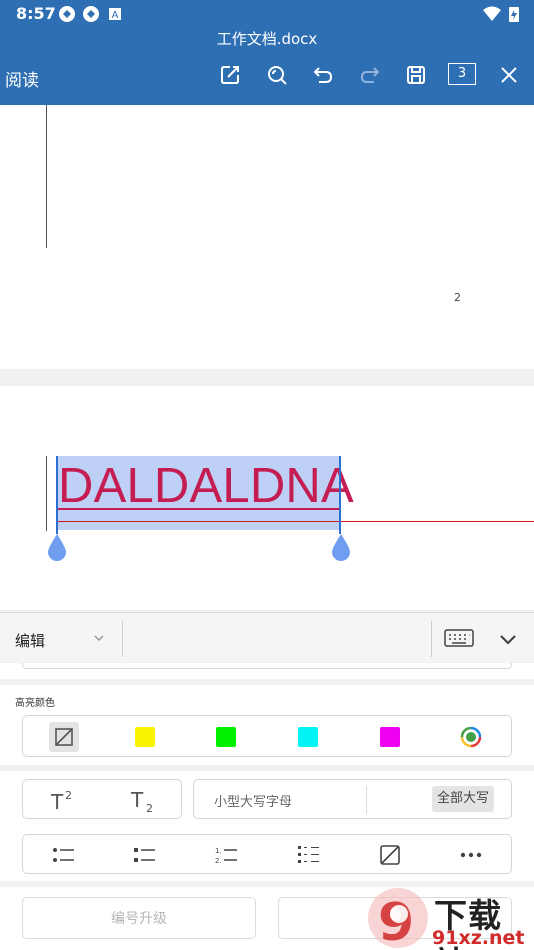 Image resolution: width=534 pixels, height=950 pixels. I want to click on highlight-color-title: 高亮颜色, so click(35, 703).